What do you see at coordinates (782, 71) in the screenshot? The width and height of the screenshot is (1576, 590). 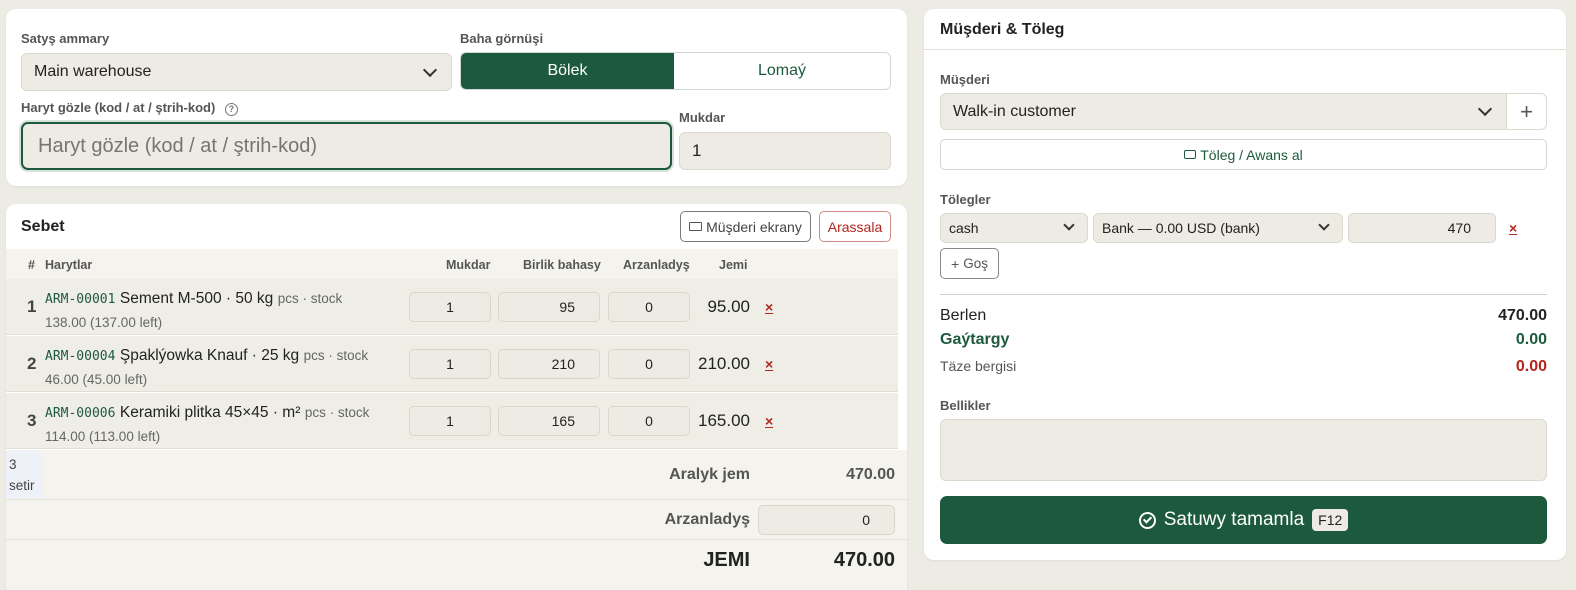 I see `price-type-wholesale-button: Lomaý` at bounding box center [782, 71].